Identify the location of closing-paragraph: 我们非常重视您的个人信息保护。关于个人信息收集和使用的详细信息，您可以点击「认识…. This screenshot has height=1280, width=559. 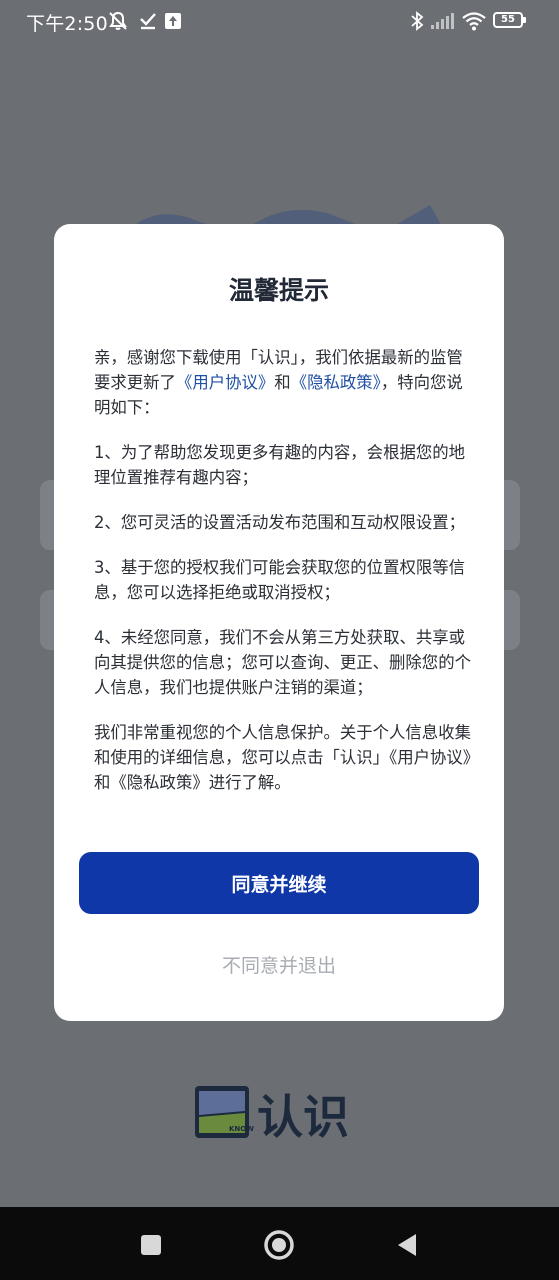
(282, 757).